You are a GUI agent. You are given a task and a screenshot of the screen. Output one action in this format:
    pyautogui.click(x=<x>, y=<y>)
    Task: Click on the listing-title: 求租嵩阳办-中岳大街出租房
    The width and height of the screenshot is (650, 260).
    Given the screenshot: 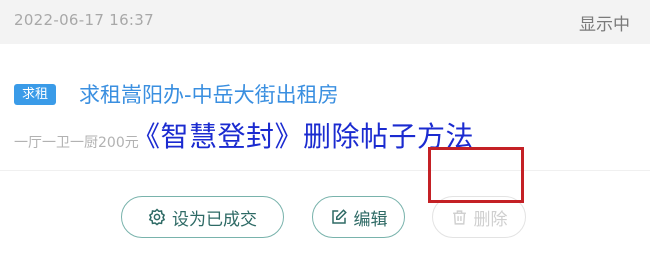 What is the action you would take?
    pyautogui.click(x=209, y=94)
    